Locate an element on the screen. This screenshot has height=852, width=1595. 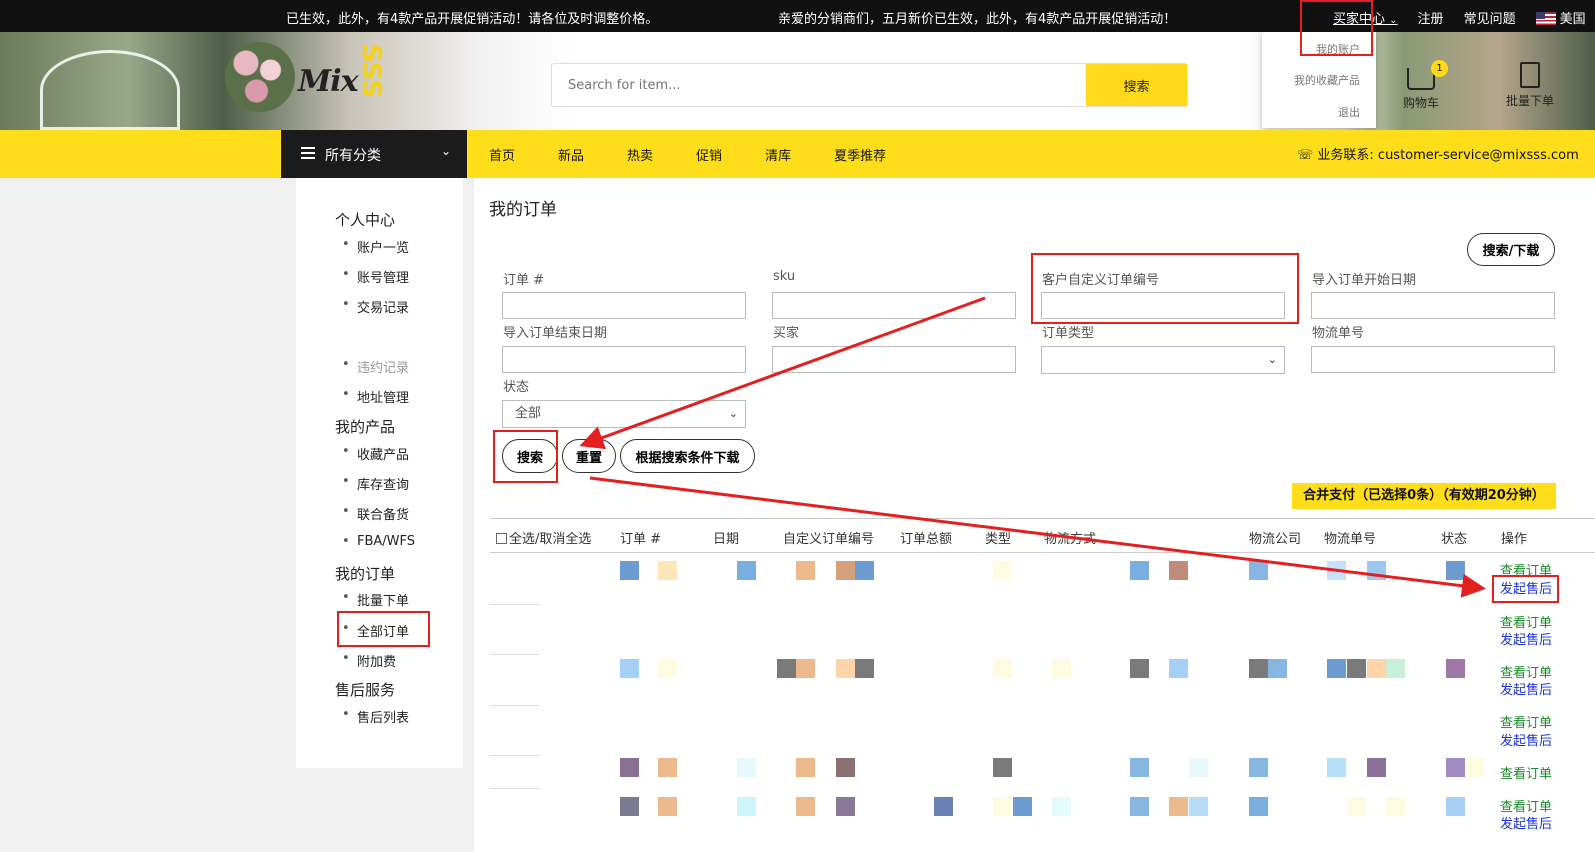
notice-text-left: 已生效，此外，有4款产品开展促销活动！请各位及时调整价格。 is located at coordinates (472, 19).